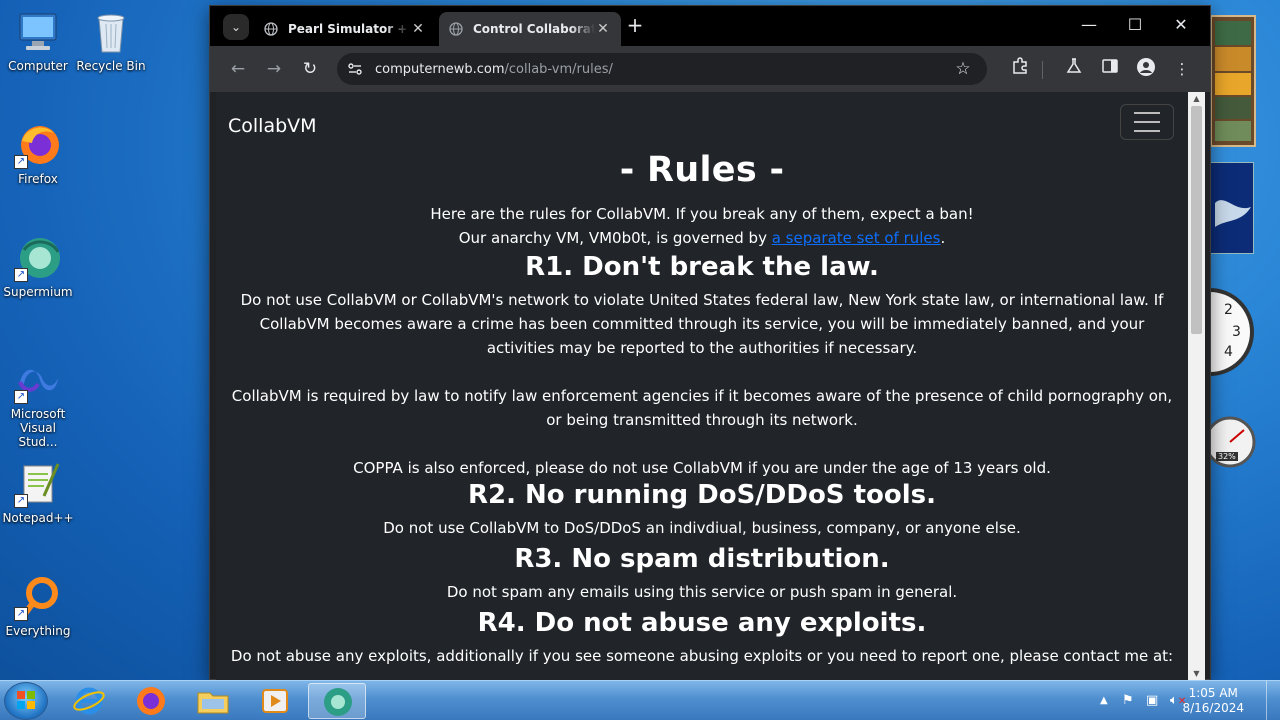 The height and width of the screenshot is (720, 1280). I want to click on hamburger-icon-bar, so click(1147, 113).